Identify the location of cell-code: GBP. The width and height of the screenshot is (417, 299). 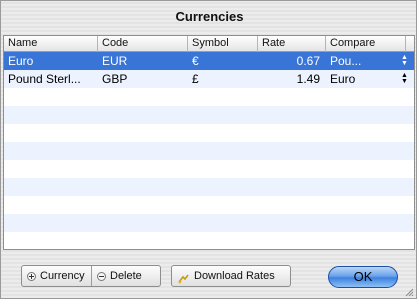
(115, 79).